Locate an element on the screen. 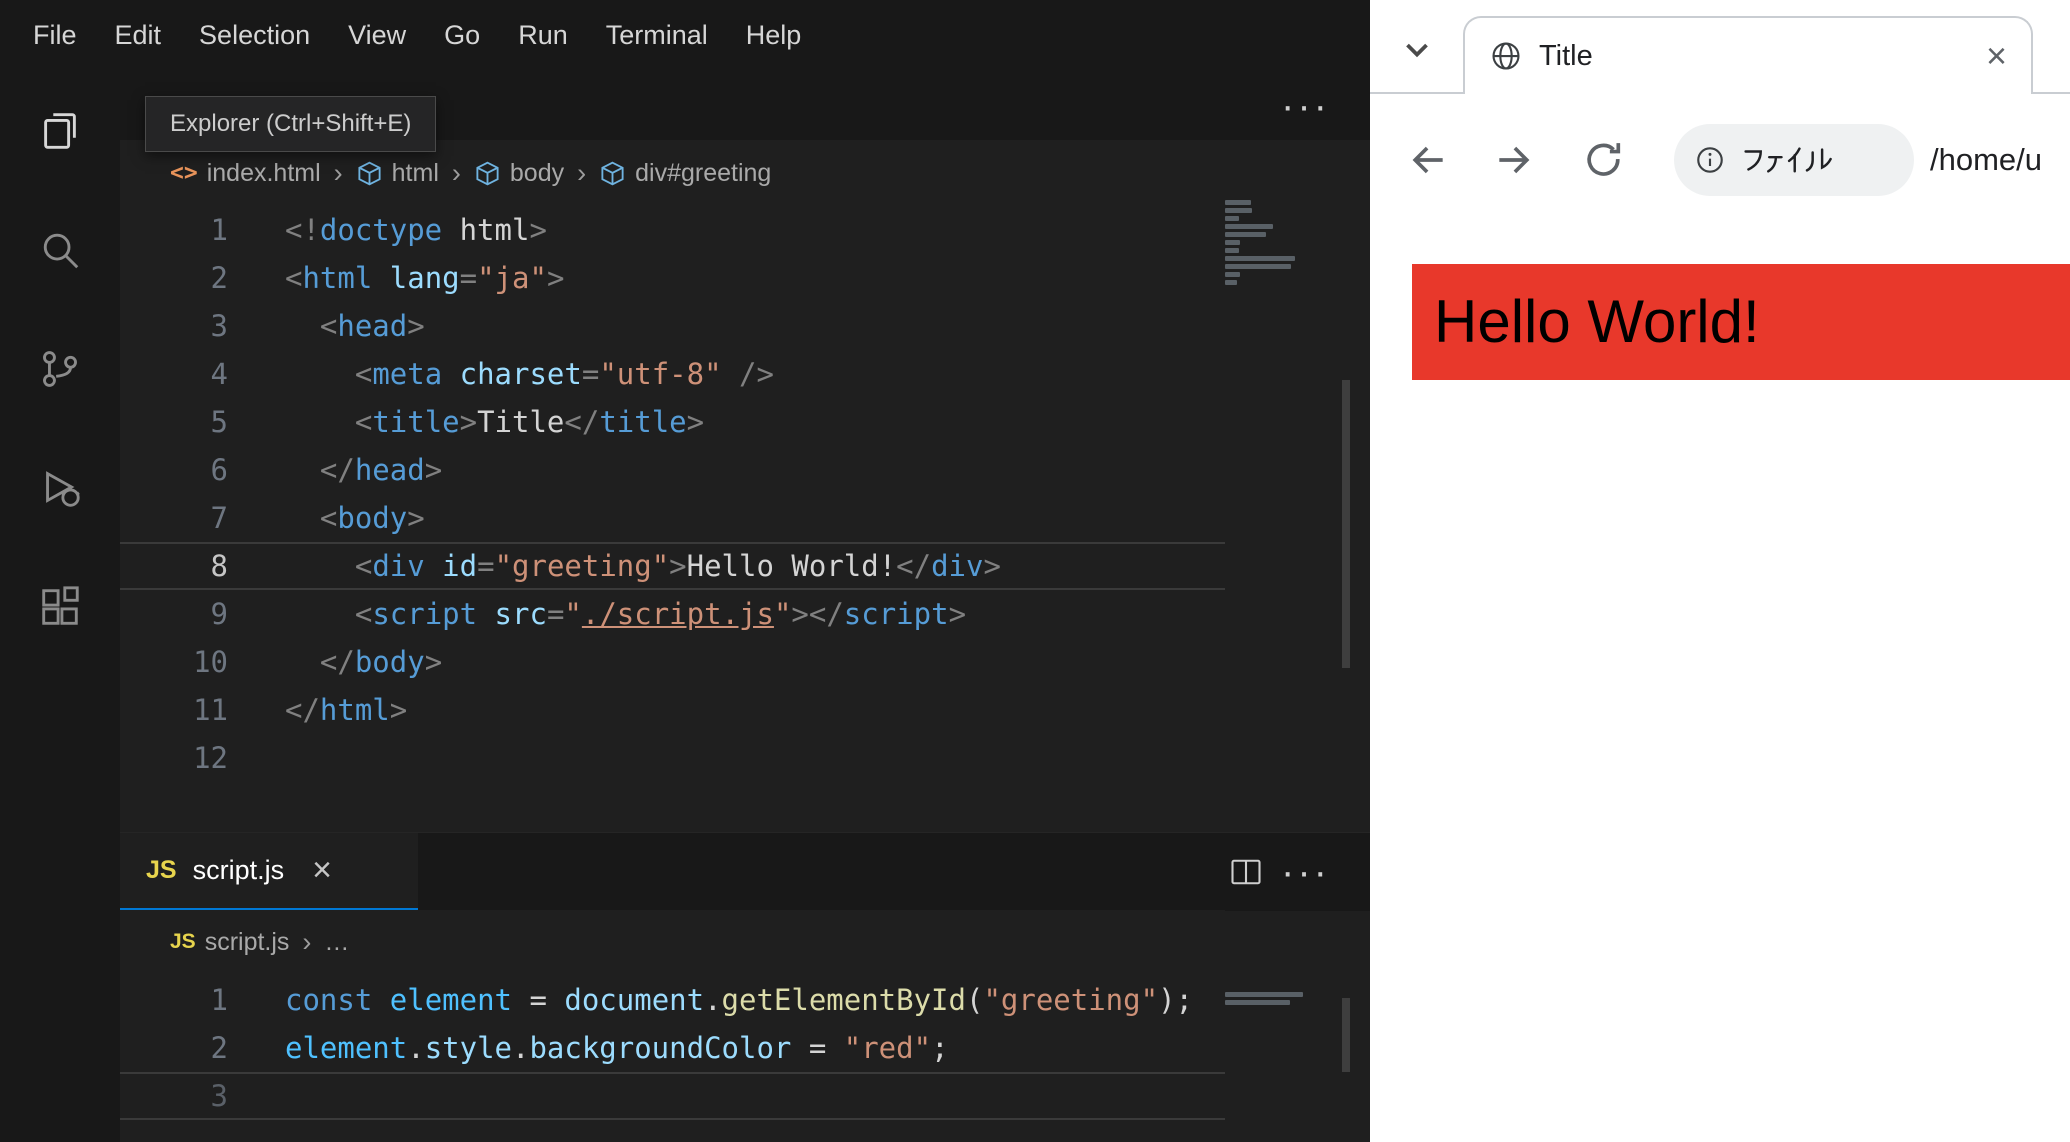  tab-list-chevron-icon is located at coordinates (1417, 49).